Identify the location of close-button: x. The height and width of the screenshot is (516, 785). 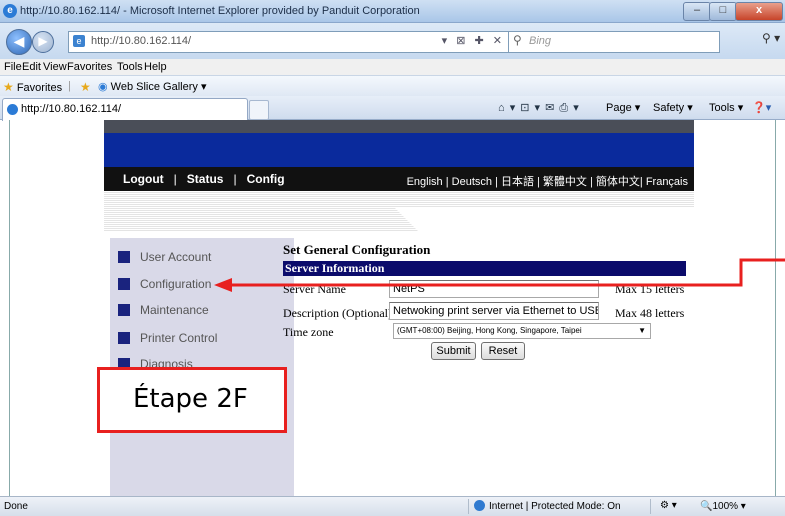
(759, 11).